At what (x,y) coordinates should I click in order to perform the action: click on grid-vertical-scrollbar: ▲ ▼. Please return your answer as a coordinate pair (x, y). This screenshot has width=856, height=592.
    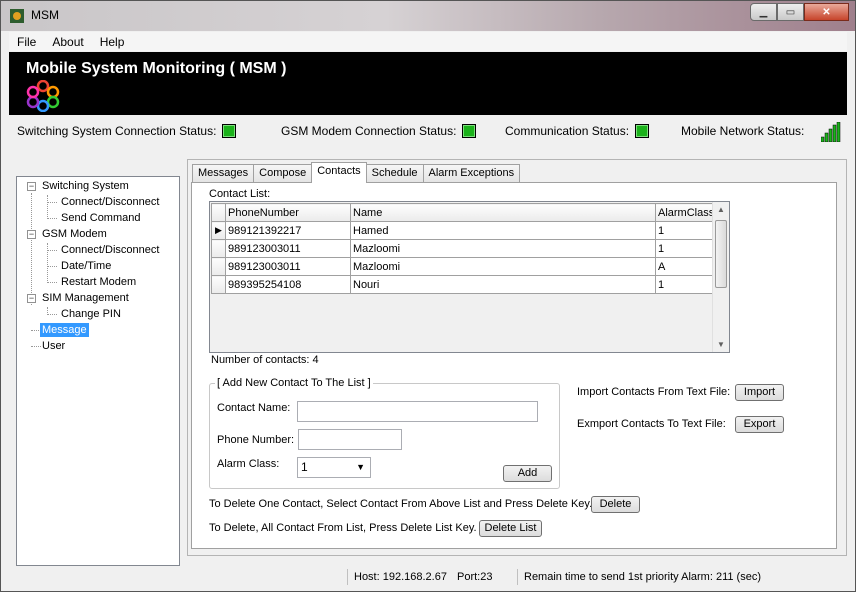
    Looking at the image, I should click on (720, 277).